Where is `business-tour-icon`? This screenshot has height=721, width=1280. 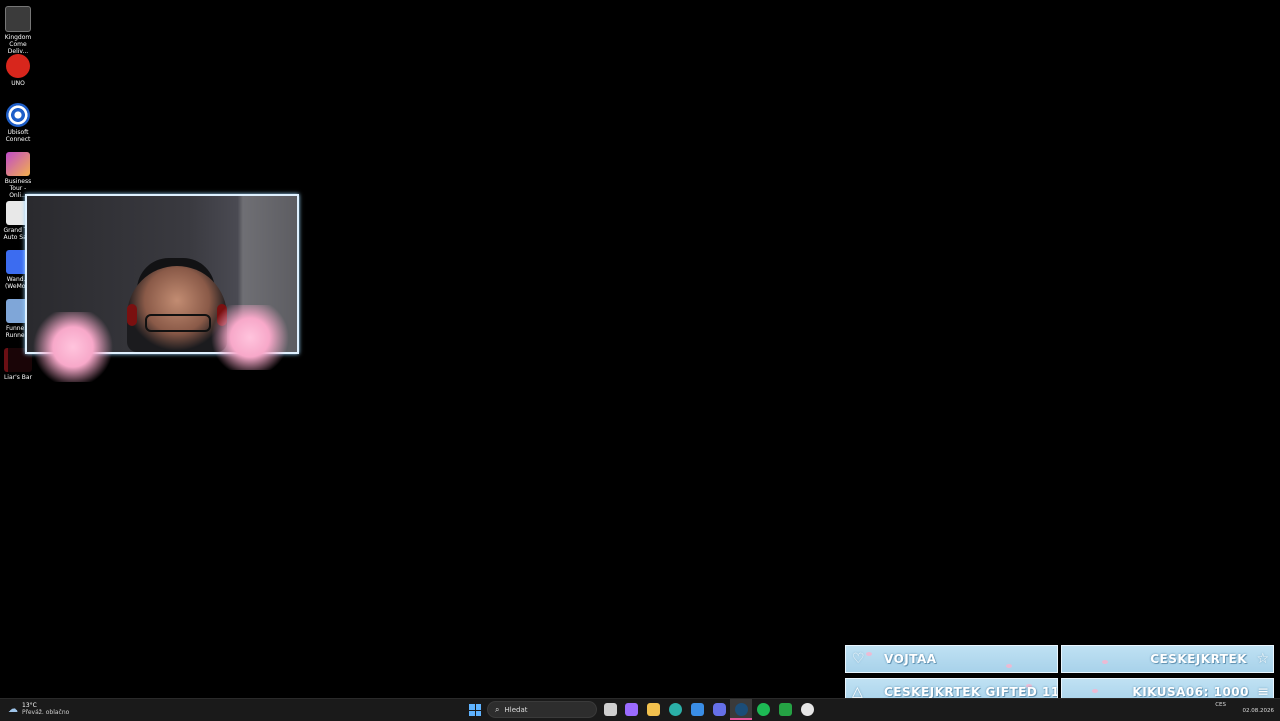 business-tour-icon is located at coordinates (18, 164).